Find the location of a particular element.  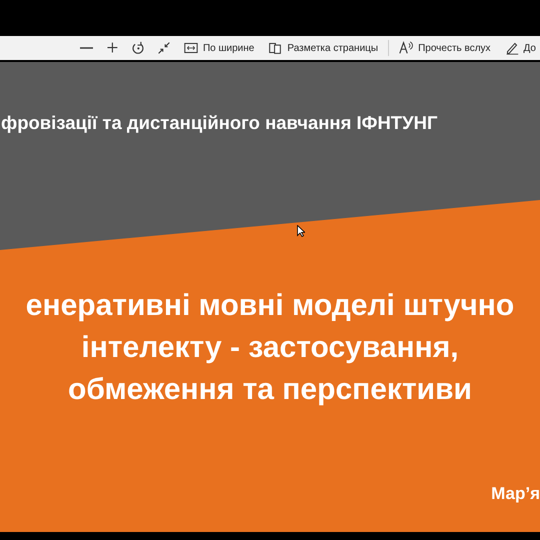

slide-title-line: енеративні мовні моделі штучно is located at coordinates (270, 306).